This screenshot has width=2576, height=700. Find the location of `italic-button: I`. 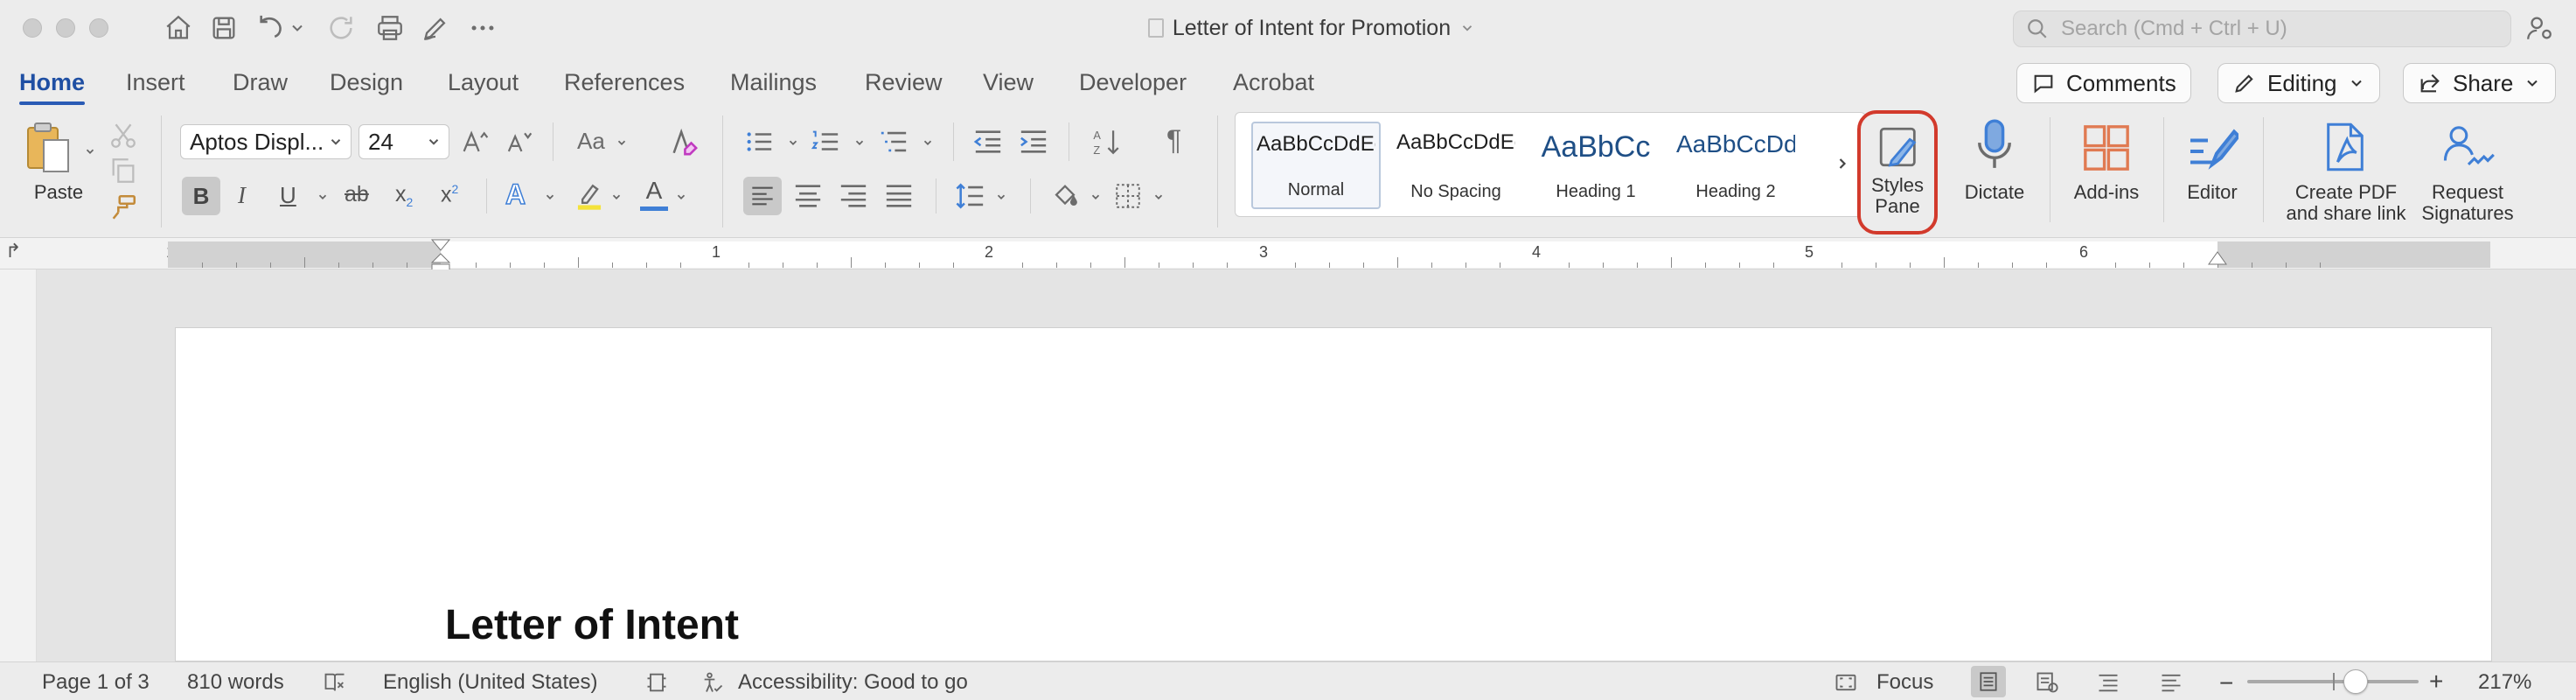

italic-button: I is located at coordinates (242, 195).